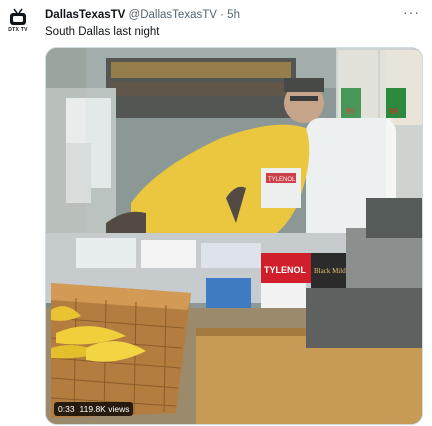 This screenshot has height=426, width=432. What do you see at coordinates (18, 30) in the screenshot?
I see `avatar-label: DTX TV` at bounding box center [18, 30].